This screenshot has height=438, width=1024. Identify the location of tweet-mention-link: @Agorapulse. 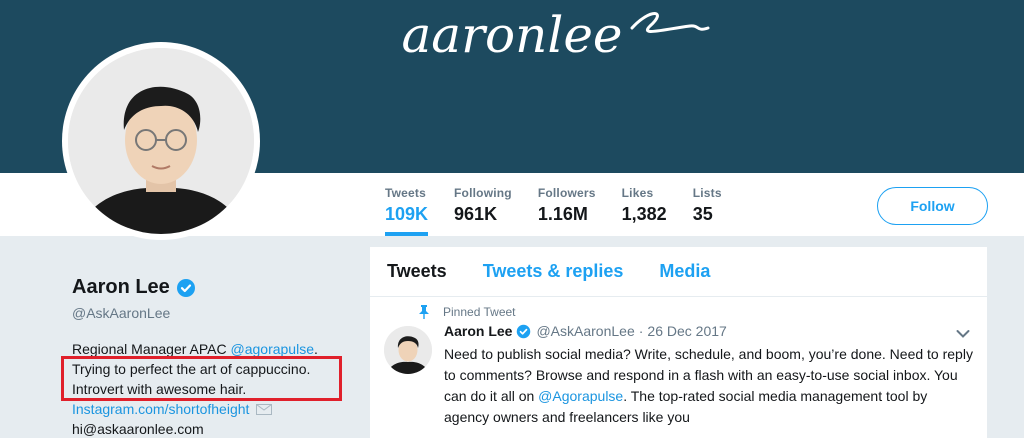
(580, 396).